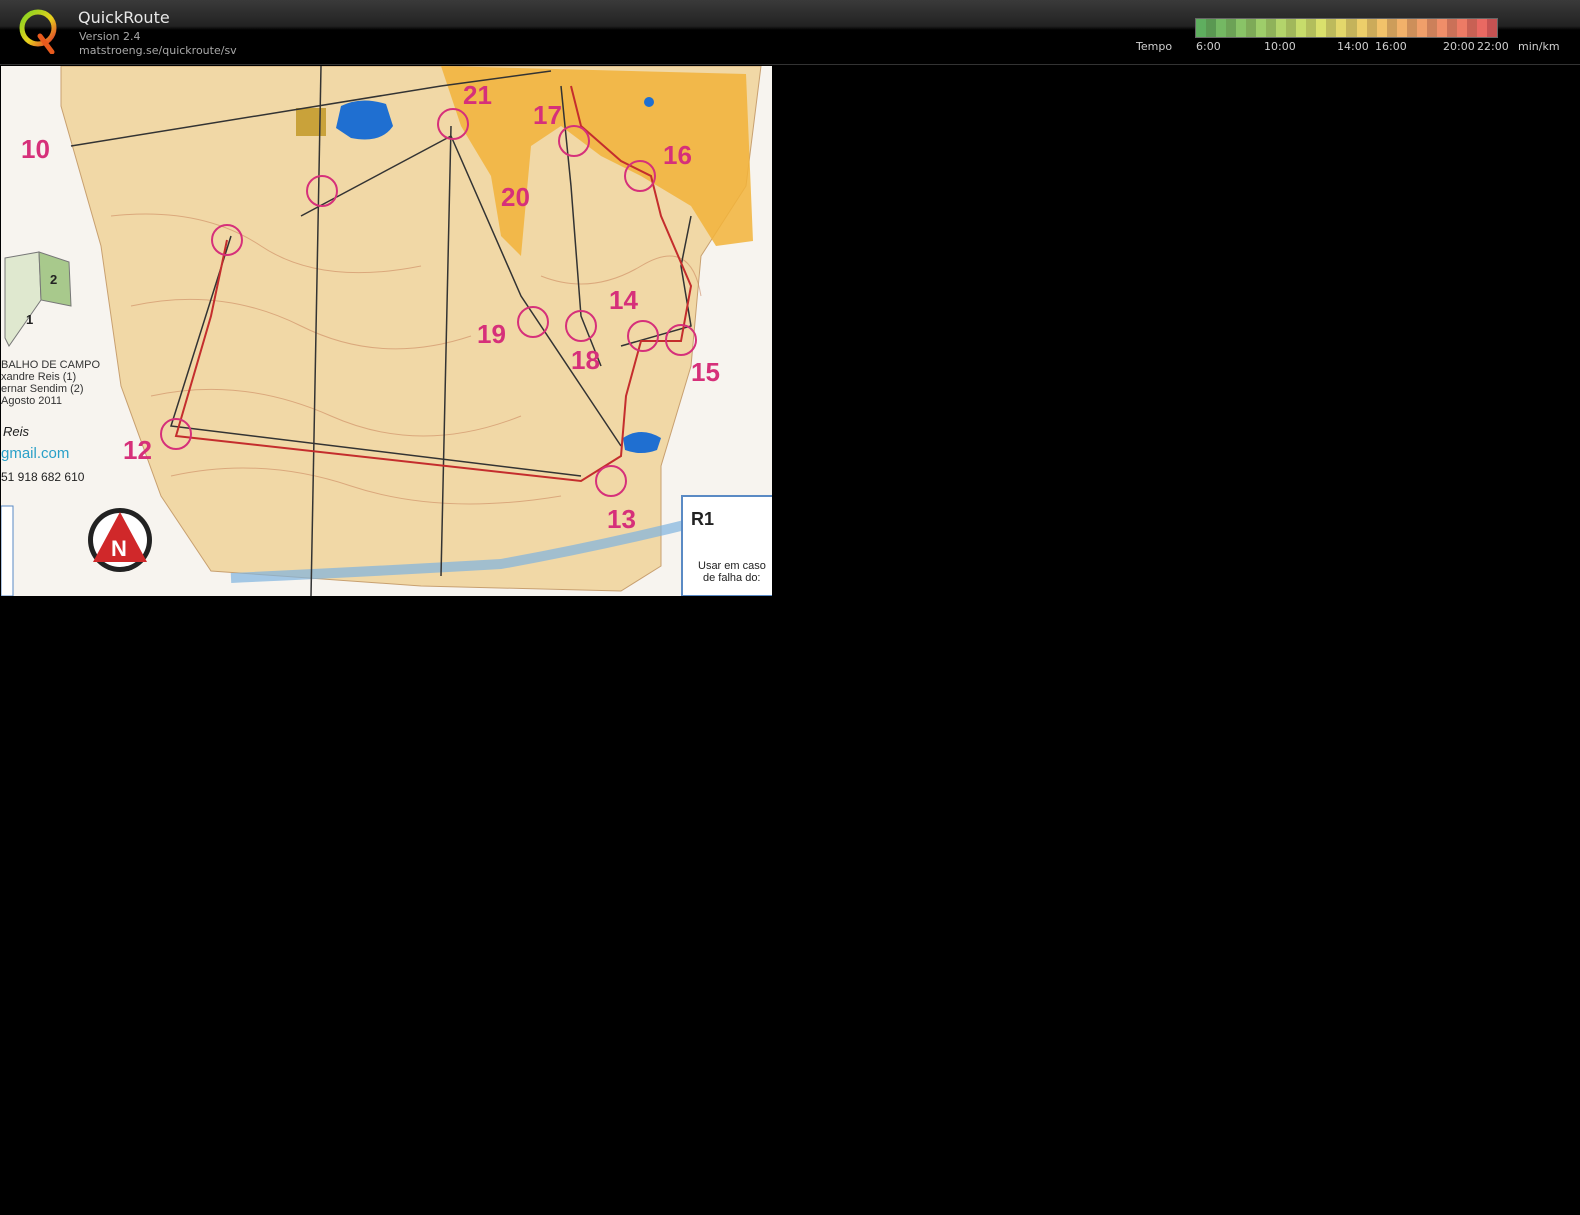  I want to click on tempo-tick: 10:00, so click(1280, 46).